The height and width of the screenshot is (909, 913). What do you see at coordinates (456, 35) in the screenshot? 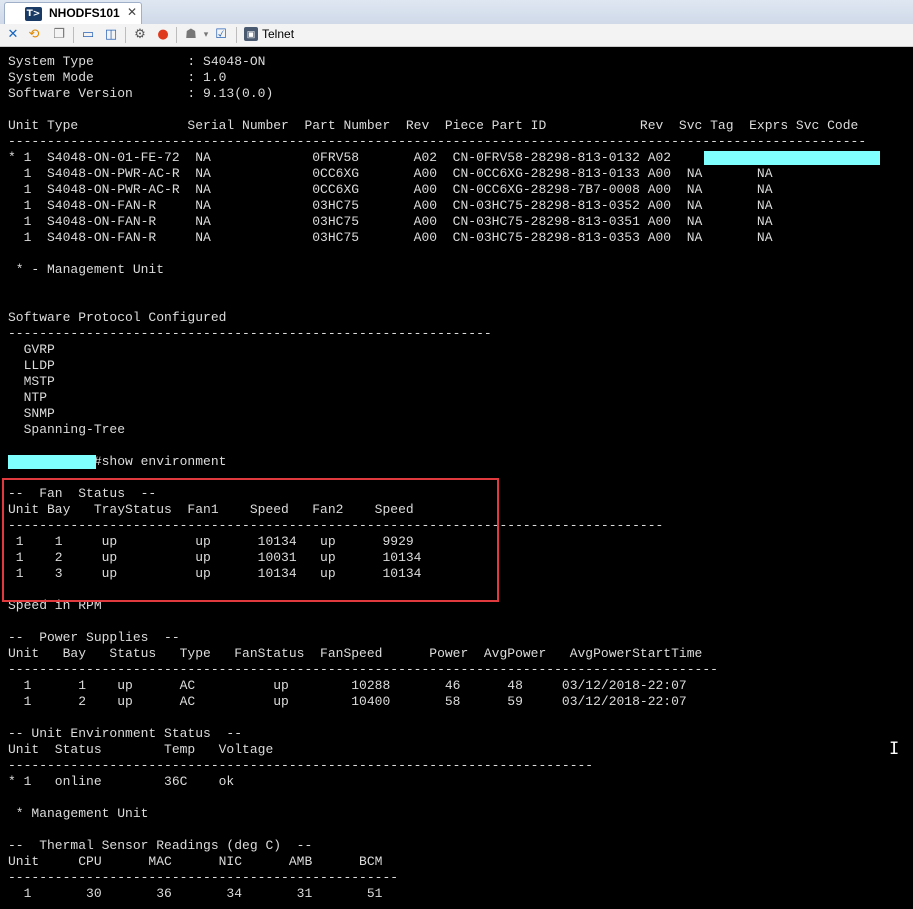
I see `toolbar: ✕ ⟲ ❐ ▭ ◫ ⚙ ● ☗ ▾ ☑ ▣ Telnet` at bounding box center [456, 35].